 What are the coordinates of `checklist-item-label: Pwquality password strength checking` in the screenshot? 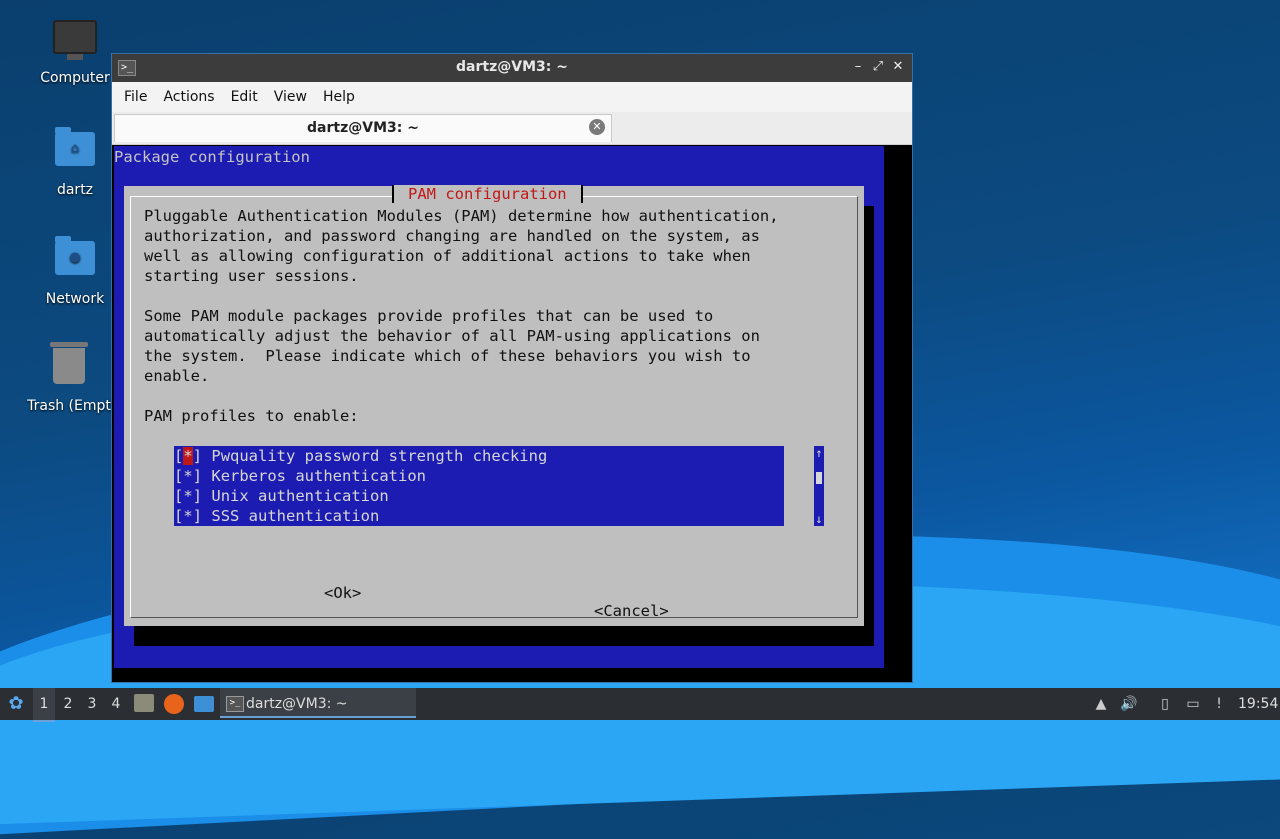 It's located at (379, 456).